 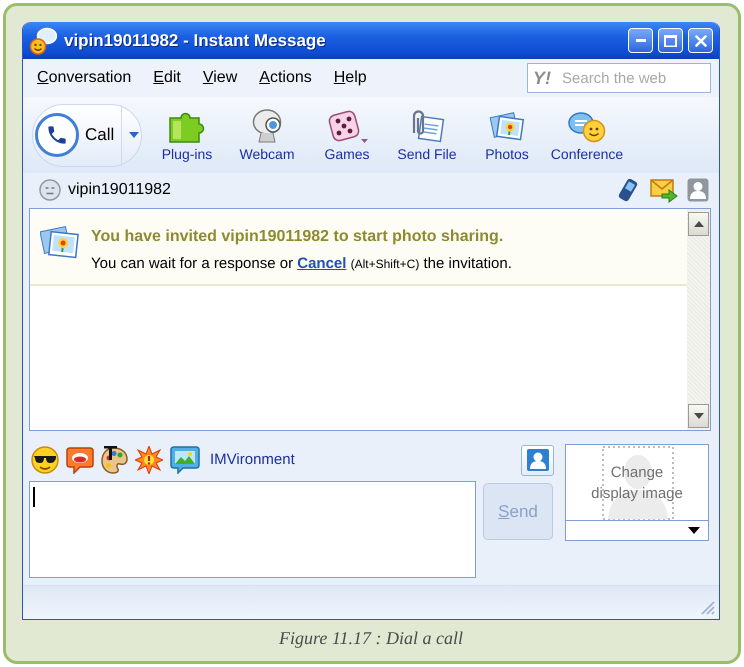 I want to click on menu-item: Help, so click(x=350, y=78).